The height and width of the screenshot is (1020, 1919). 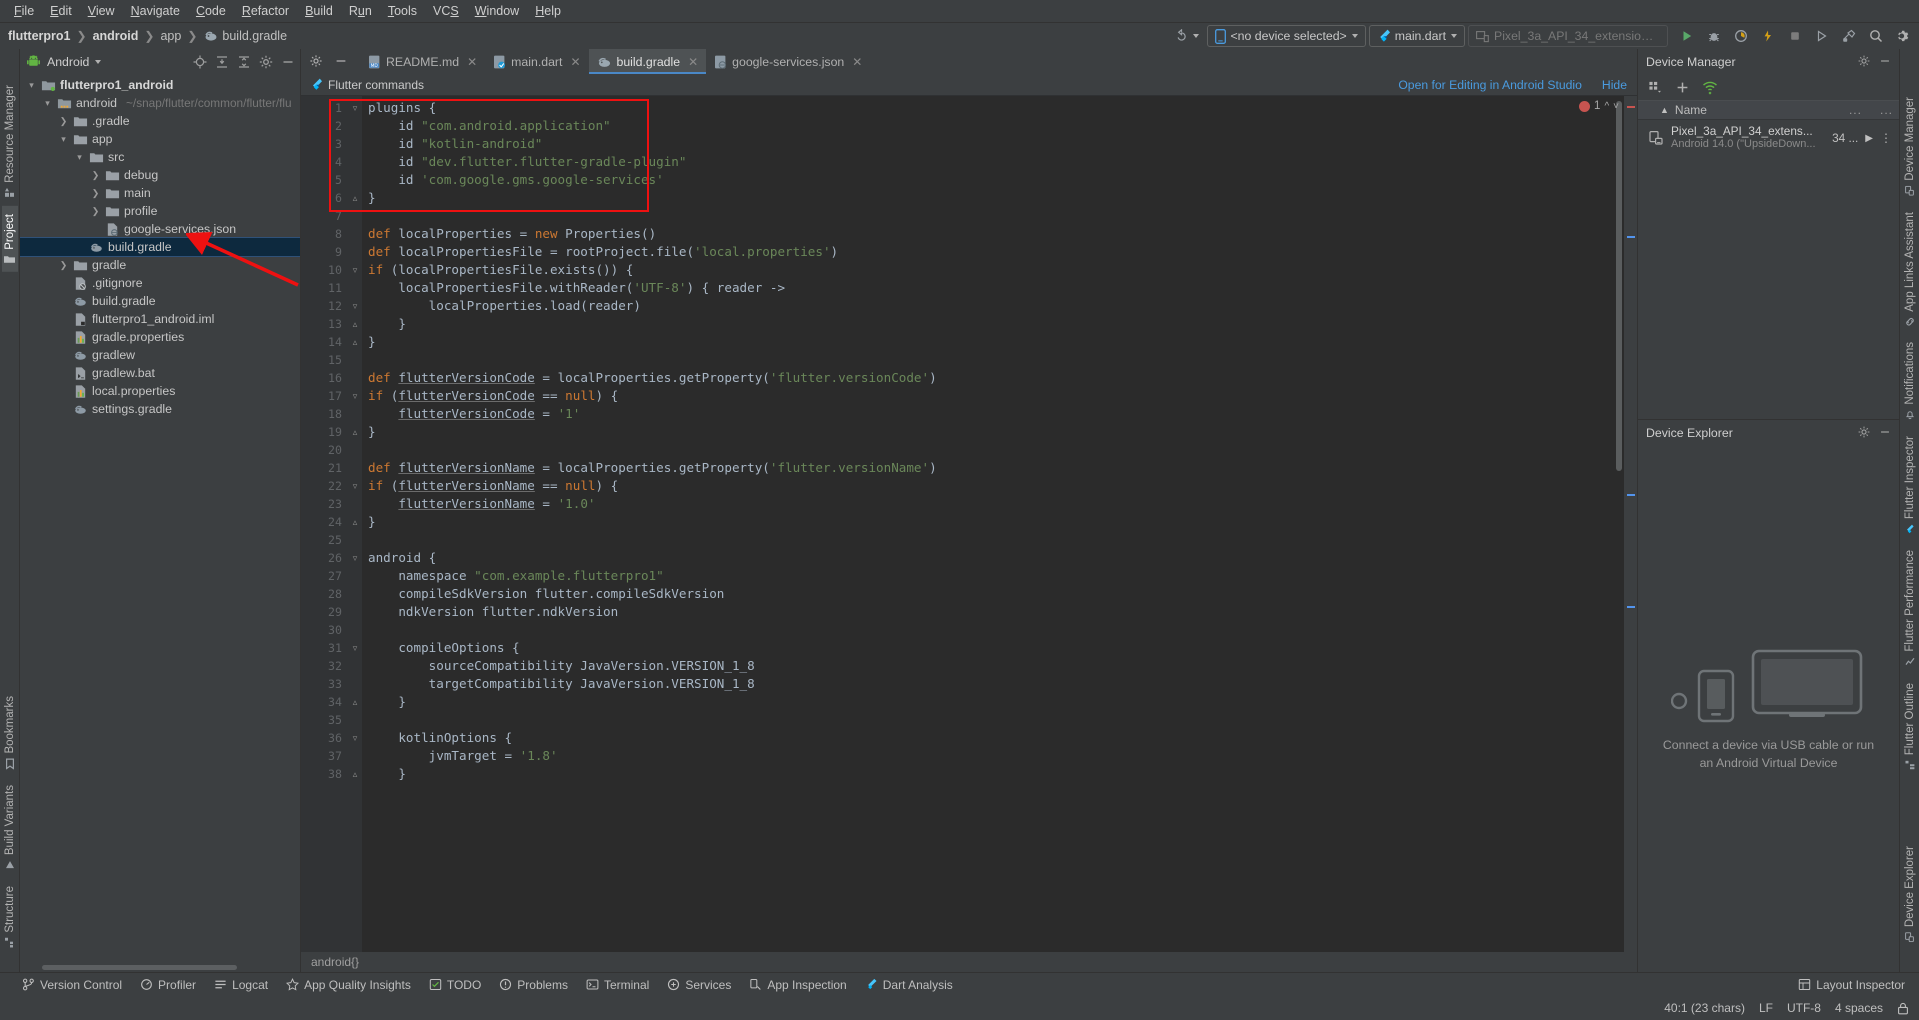 I want to click on sidebar-item-bookmarks: Bookmarks, so click(x=10, y=733).